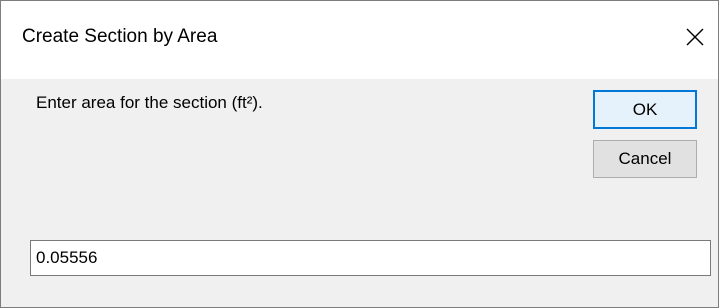 The image size is (719, 308). Describe the element at coordinates (120, 36) in the screenshot. I see `dialog-title: Create Section by Area` at that location.